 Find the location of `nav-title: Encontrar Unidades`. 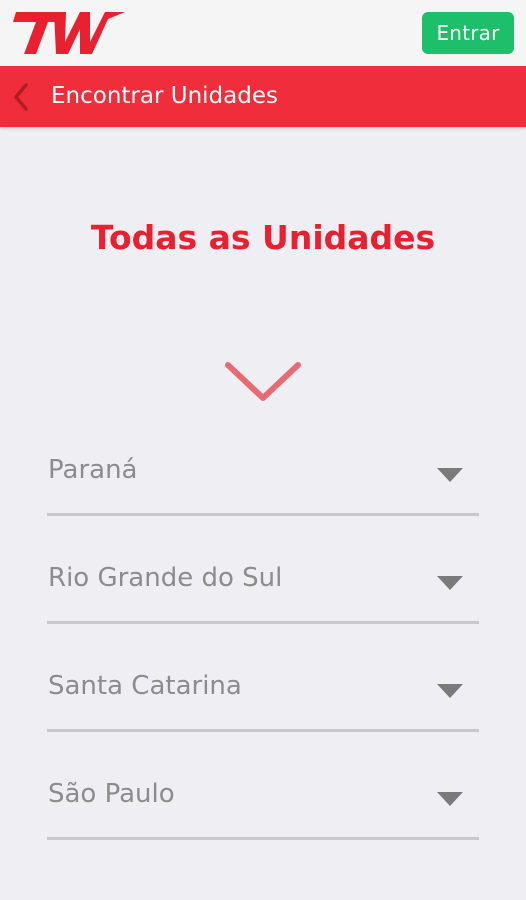

nav-title: Encontrar Unidades is located at coordinates (164, 96).